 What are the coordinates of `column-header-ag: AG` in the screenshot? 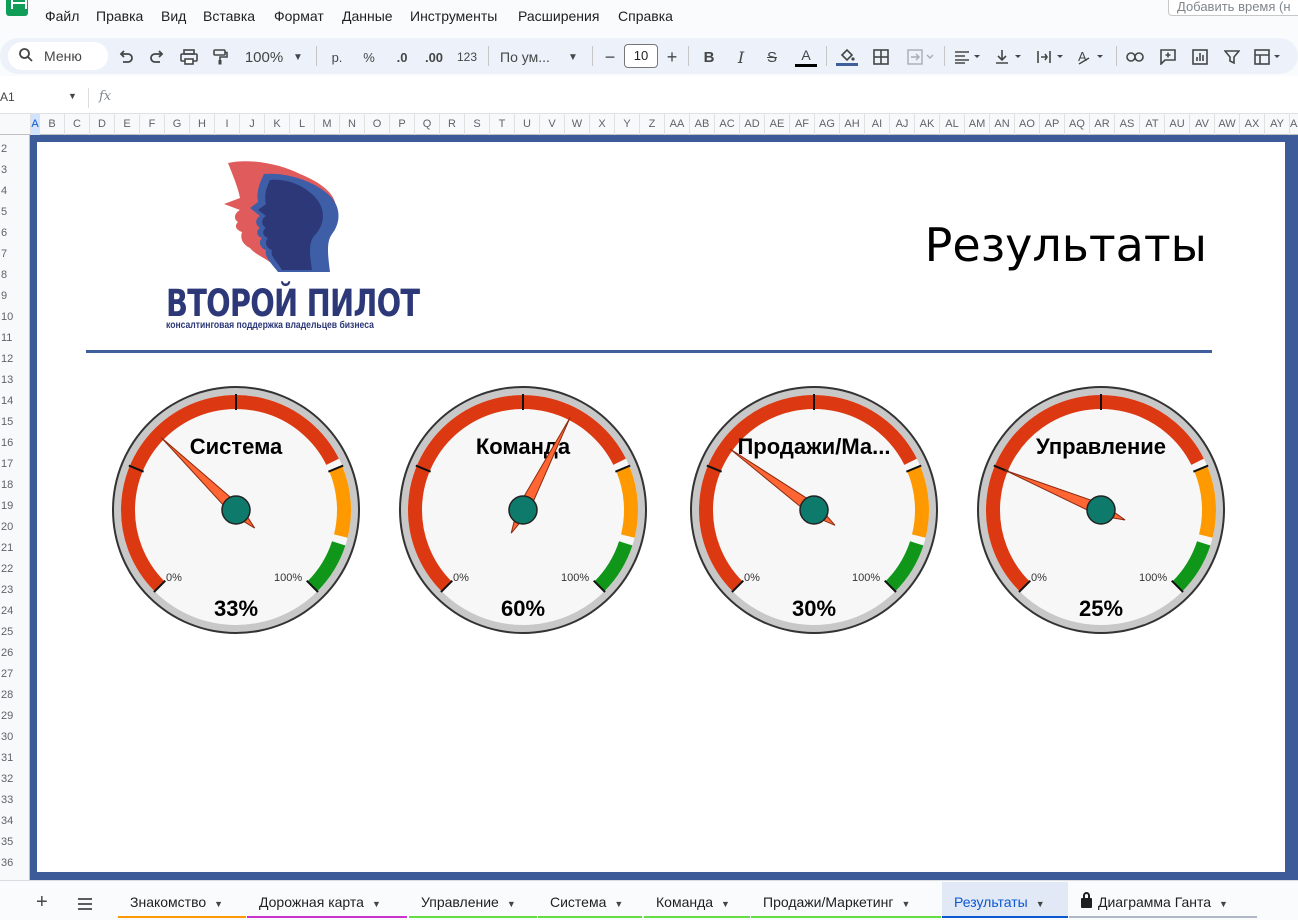 It's located at (826, 124).